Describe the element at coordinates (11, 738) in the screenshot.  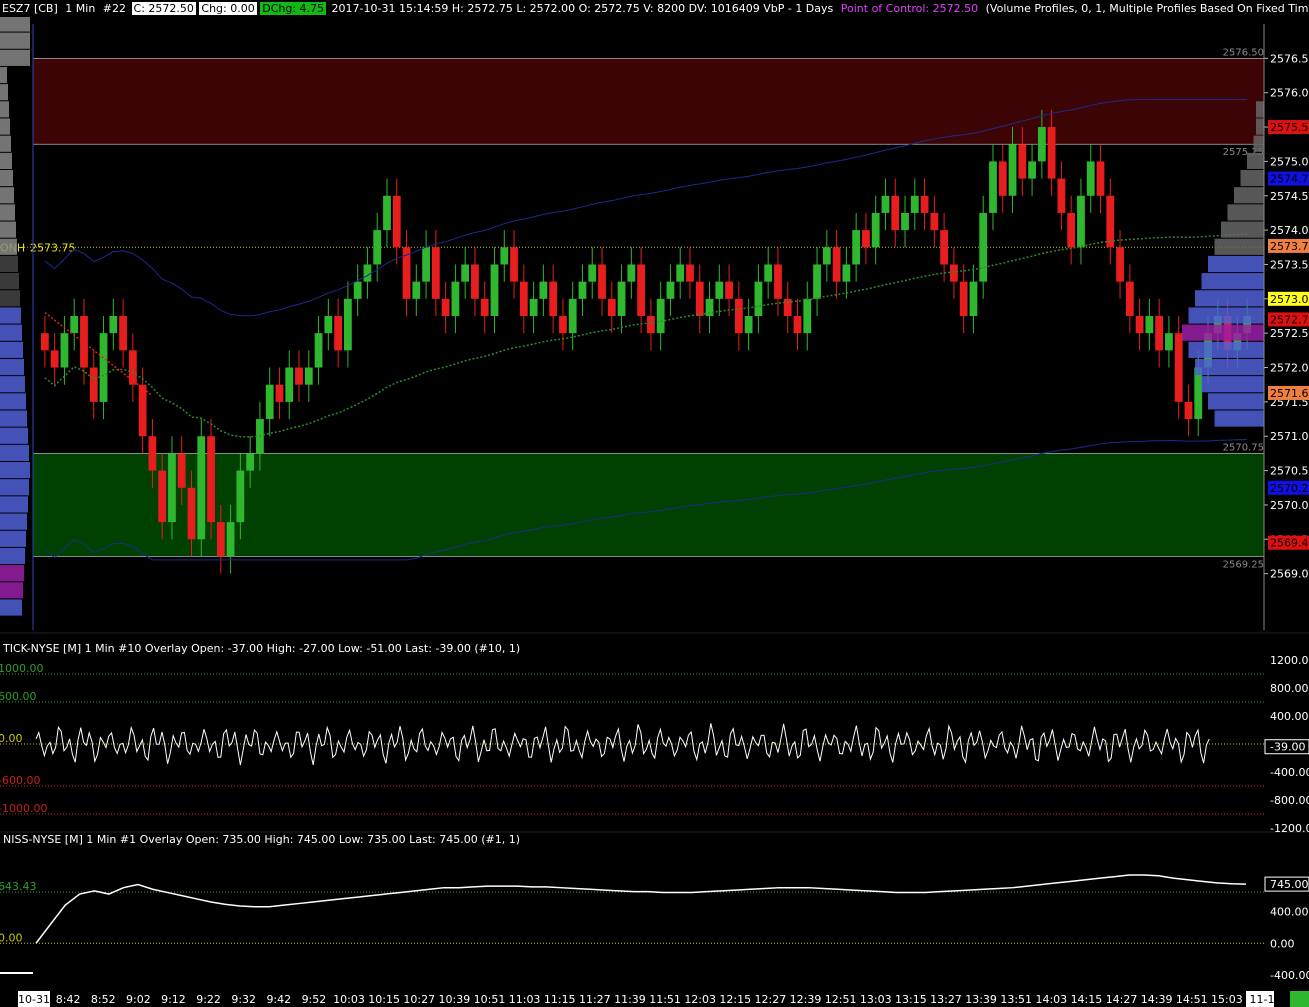
I see `tick-ref-label: 0.00` at that location.